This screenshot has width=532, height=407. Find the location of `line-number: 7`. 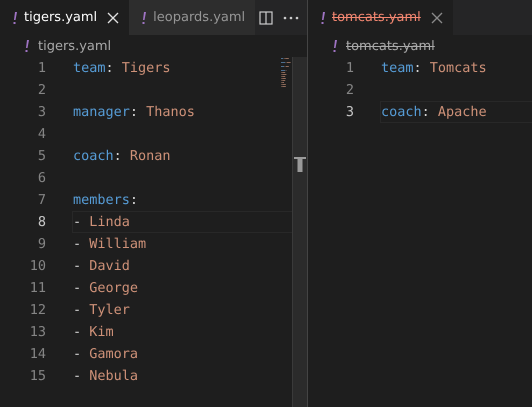

line-number: 7 is located at coordinates (41, 200).